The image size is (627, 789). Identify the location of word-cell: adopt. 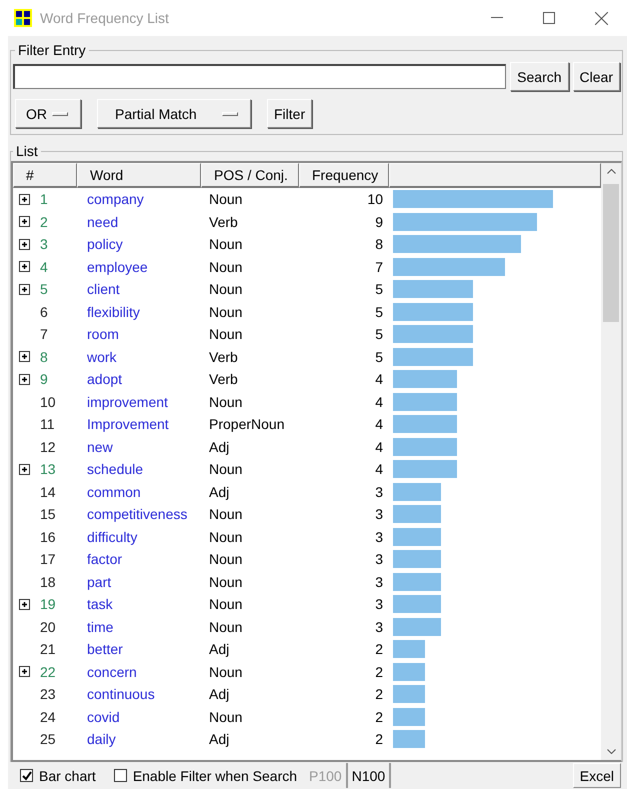
(139, 379).